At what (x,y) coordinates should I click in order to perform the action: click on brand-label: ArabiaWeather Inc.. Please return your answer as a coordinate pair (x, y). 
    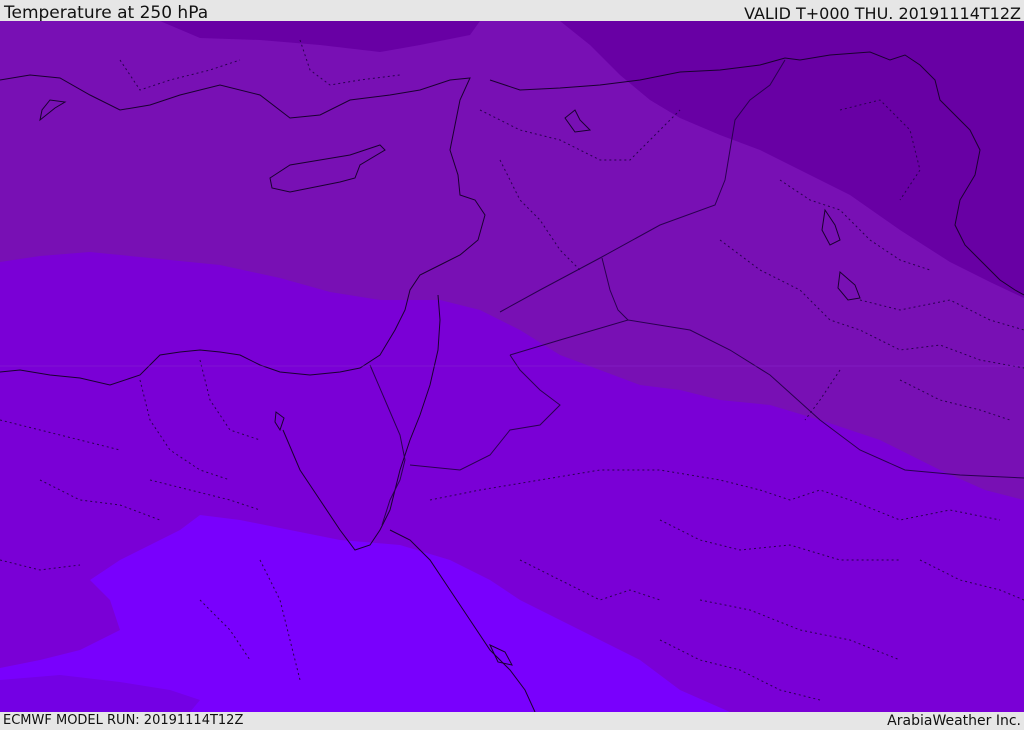
    Looking at the image, I should click on (954, 721).